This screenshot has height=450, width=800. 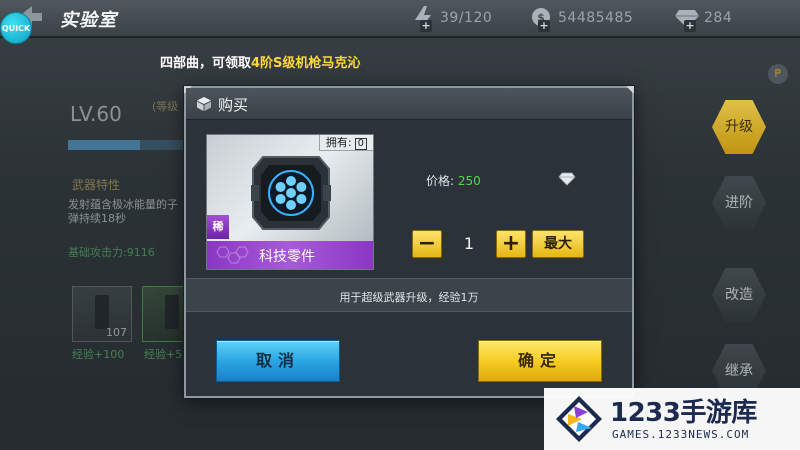 I want to click on diamond-icon, so click(x=567, y=179).